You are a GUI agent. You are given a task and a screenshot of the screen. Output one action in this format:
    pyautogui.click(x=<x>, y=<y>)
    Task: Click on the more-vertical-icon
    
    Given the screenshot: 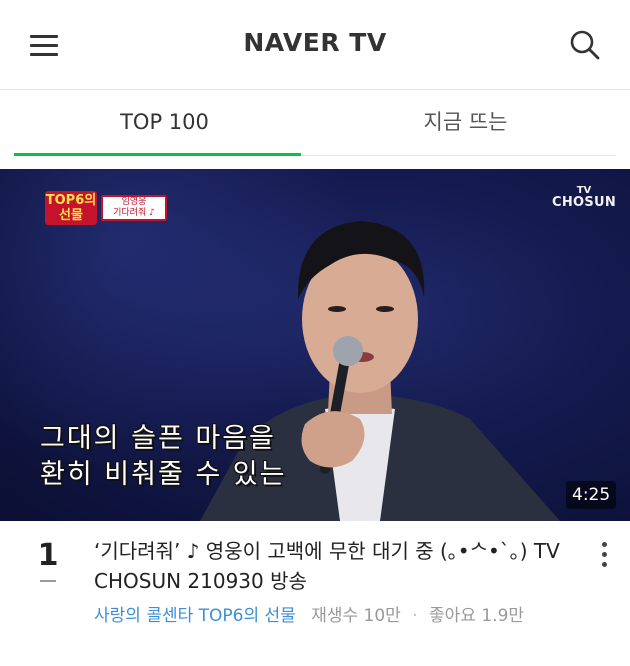 What is the action you would take?
    pyautogui.click(x=605, y=556)
    